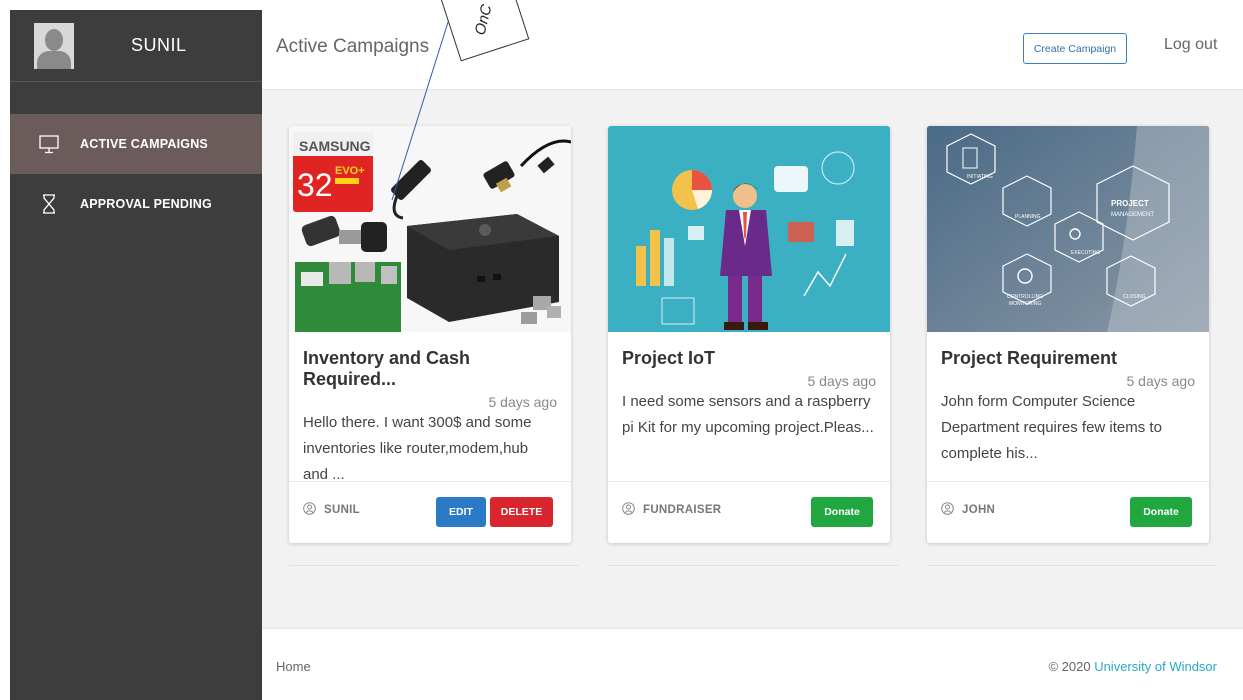 The width and height of the screenshot is (1243, 700). What do you see at coordinates (1068, 512) in the screenshot?
I see `campaign-card-footer: JOHN Donate` at bounding box center [1068, 512].